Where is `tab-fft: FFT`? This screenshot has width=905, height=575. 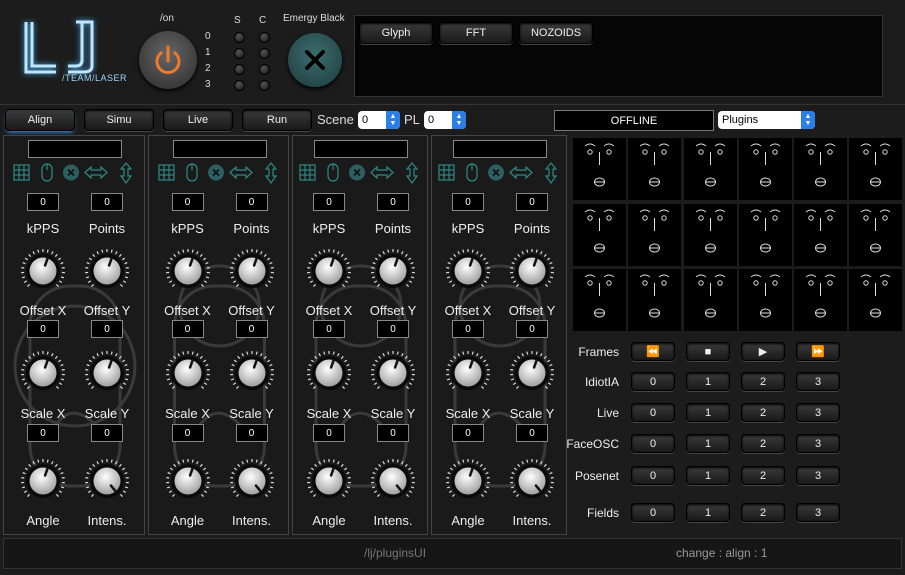 tab-fft: FFT is located at coordinates (476, 33).